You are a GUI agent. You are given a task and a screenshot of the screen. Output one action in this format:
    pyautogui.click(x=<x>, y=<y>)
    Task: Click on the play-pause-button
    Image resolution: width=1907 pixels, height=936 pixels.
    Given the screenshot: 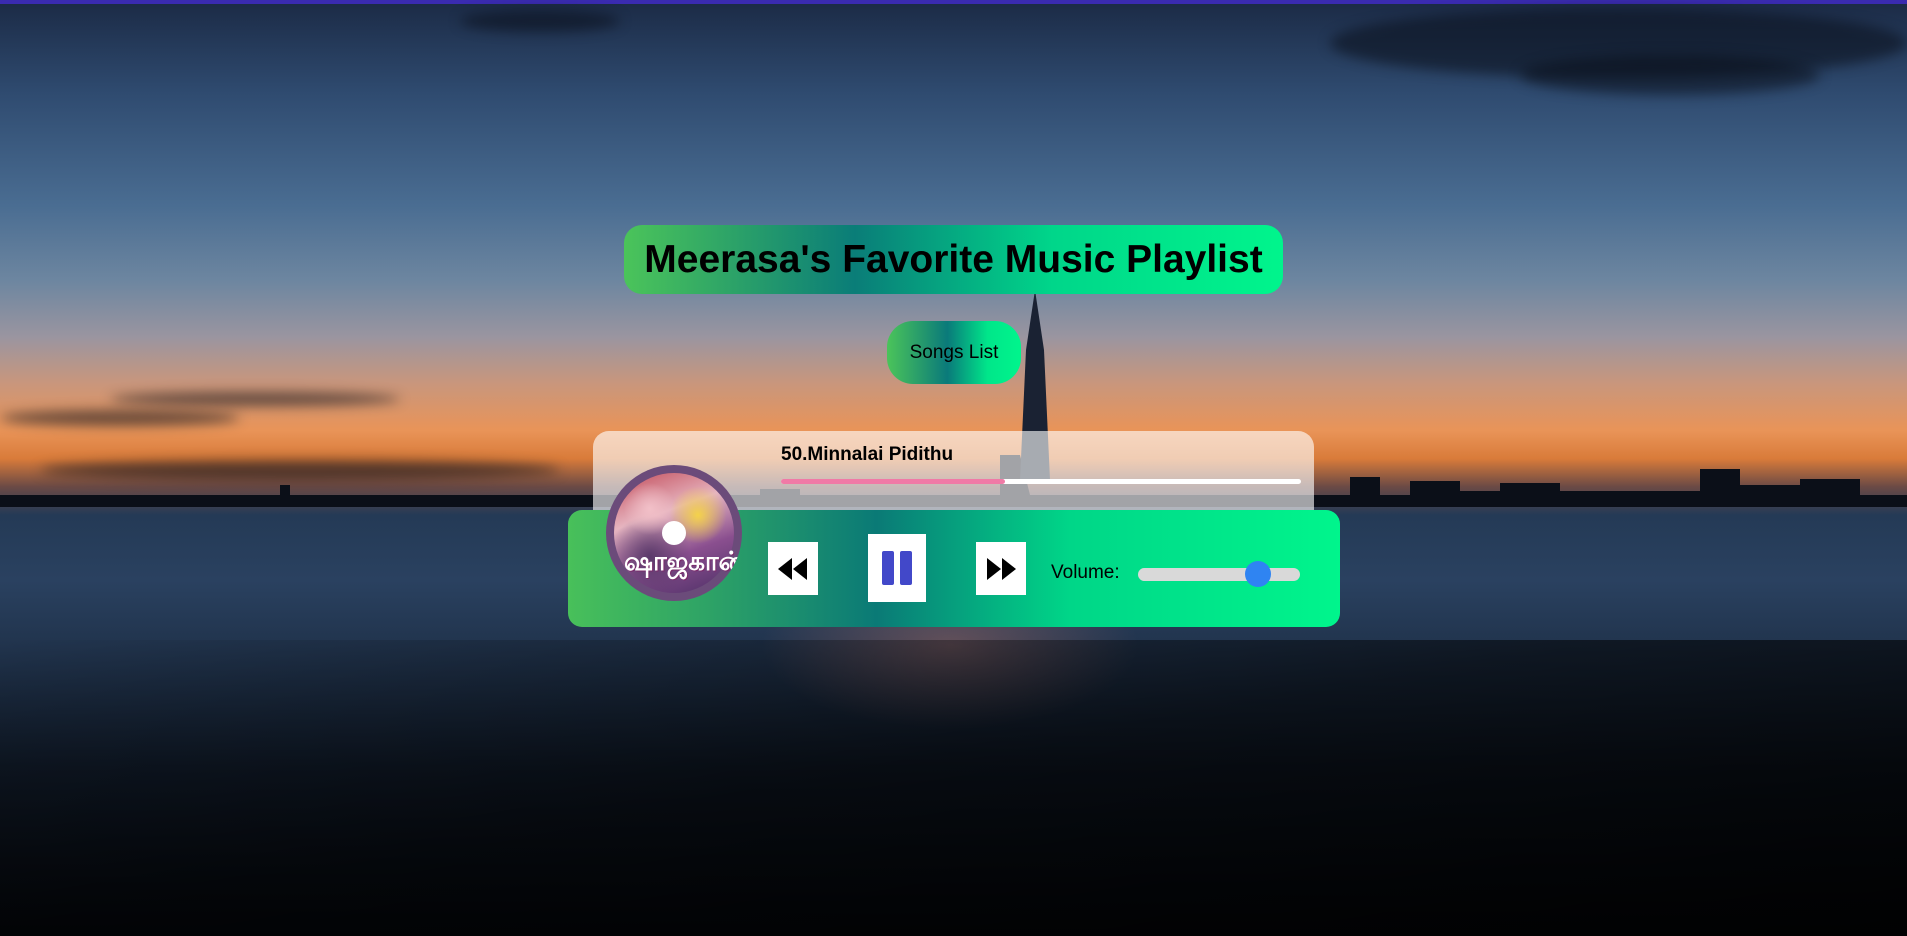 What is the action you would take?
    pyautogui.click(x=897, y=568)
    